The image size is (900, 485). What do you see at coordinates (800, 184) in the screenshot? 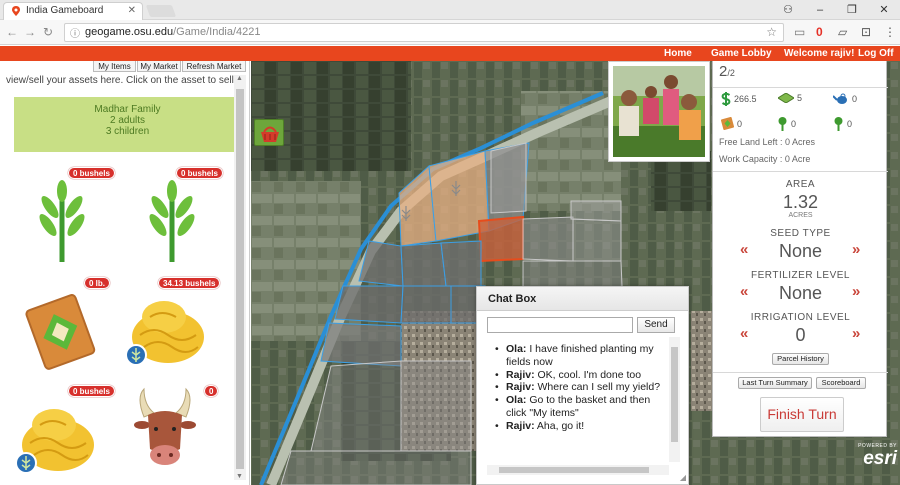
I see `area-label: AREA` at bounding box center [800, 184].